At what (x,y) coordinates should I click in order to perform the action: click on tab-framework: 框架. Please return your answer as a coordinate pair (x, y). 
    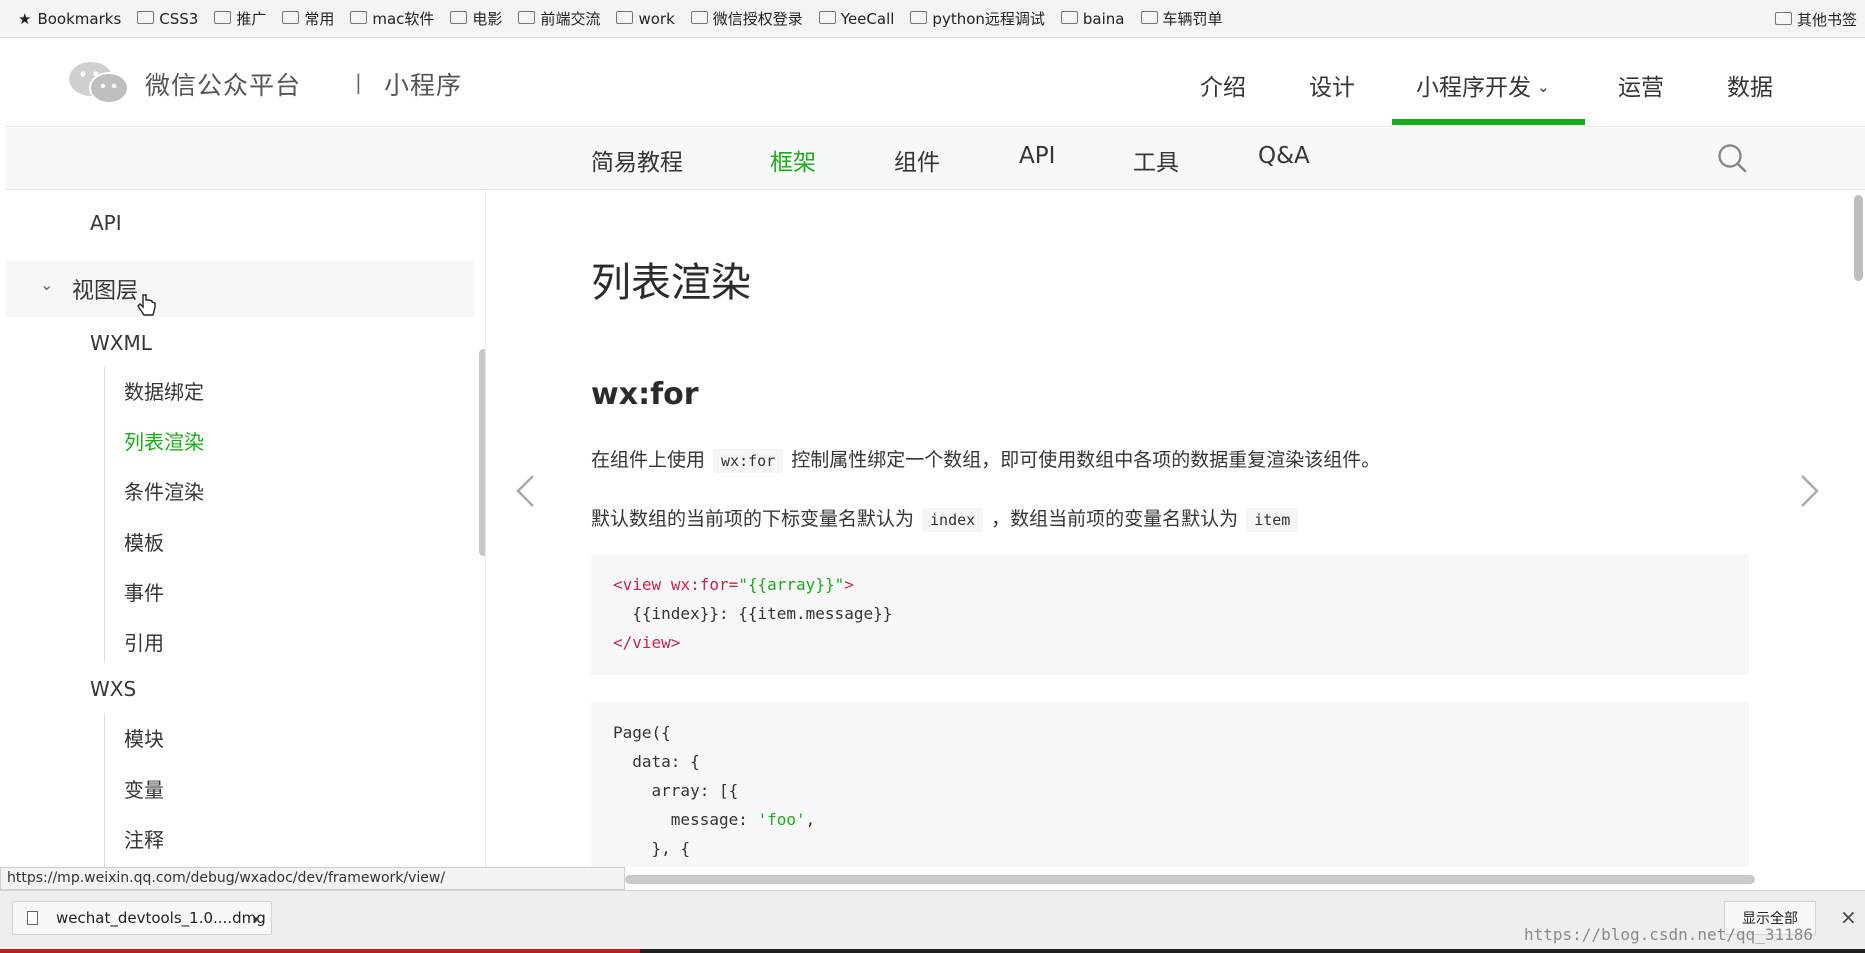
    Looking at the image, I should click on (793, 160).